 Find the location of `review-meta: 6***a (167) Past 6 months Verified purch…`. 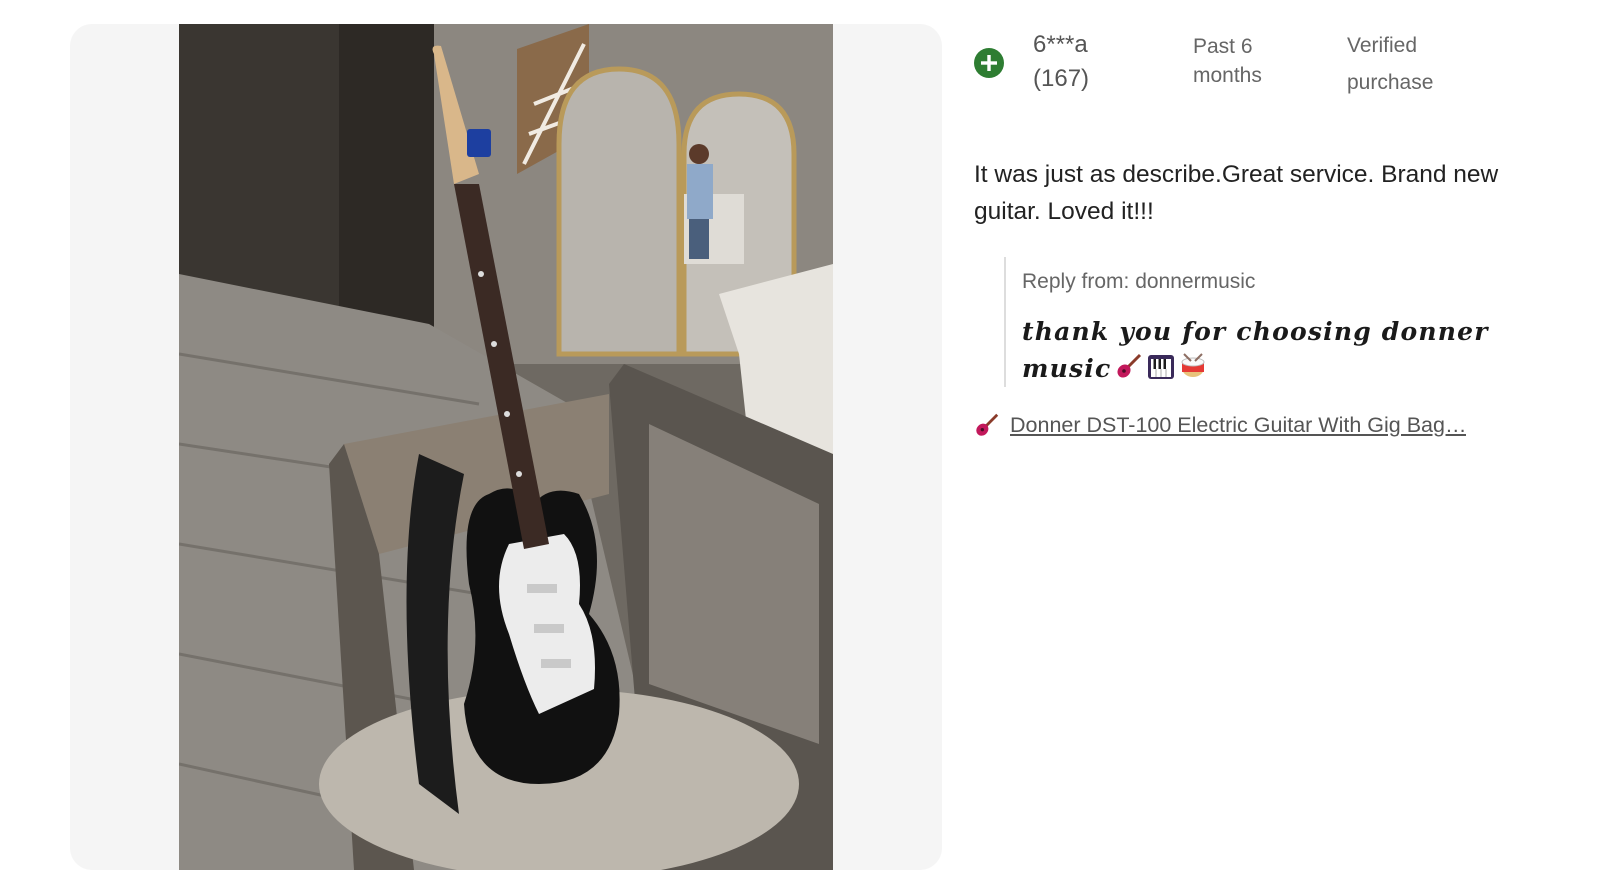

review-meta: 6***a (167) Past 6 months Verified purch… is located at coordinates (1269, 64).